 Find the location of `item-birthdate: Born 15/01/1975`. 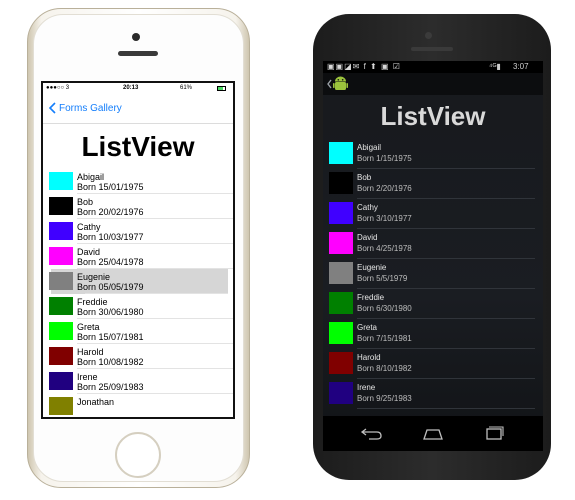

item-birthdate: Born 15/01/1975 is located at coordinates (110, 187).